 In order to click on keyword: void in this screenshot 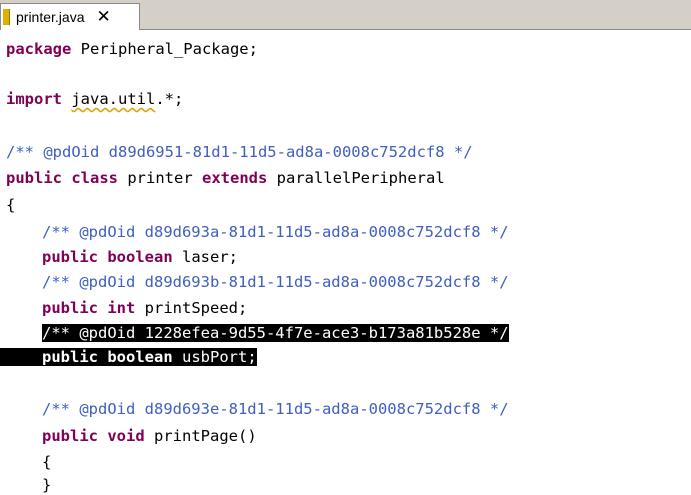, I will do `click(126, 436)`.